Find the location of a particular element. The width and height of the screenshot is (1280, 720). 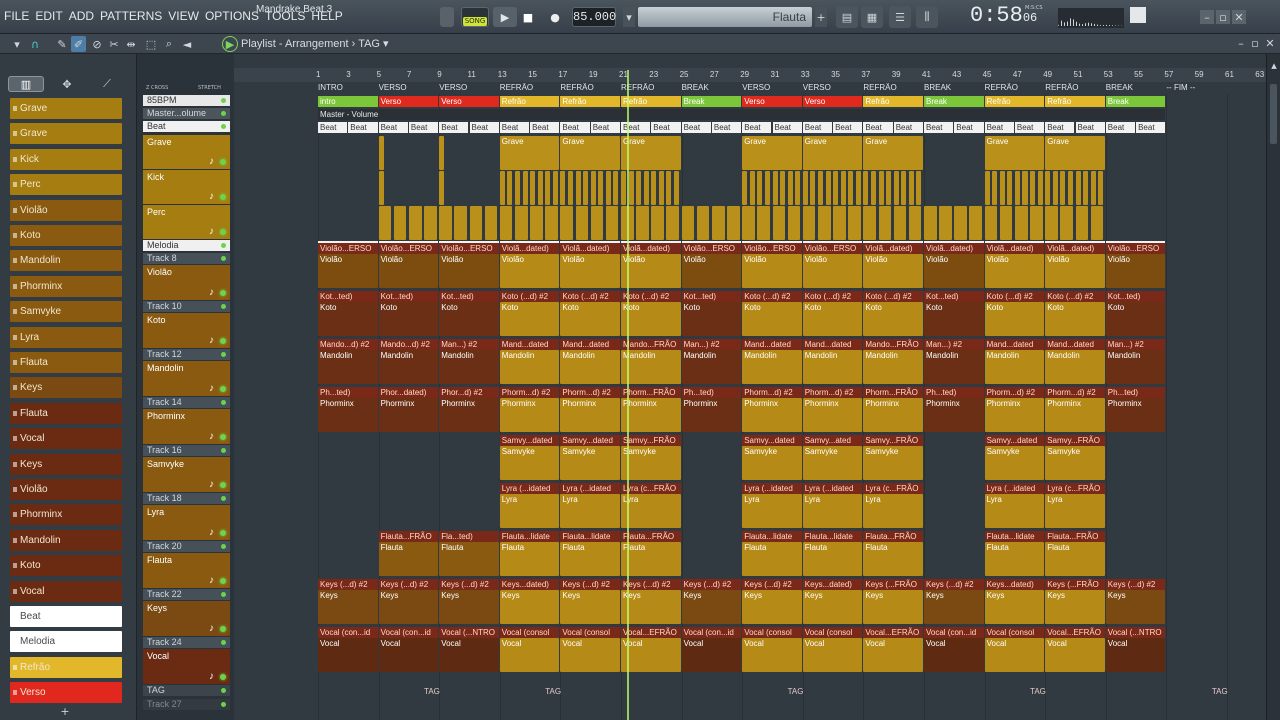

automation-clip: Keys (...FRÃO is located at coordinates (893, 584).